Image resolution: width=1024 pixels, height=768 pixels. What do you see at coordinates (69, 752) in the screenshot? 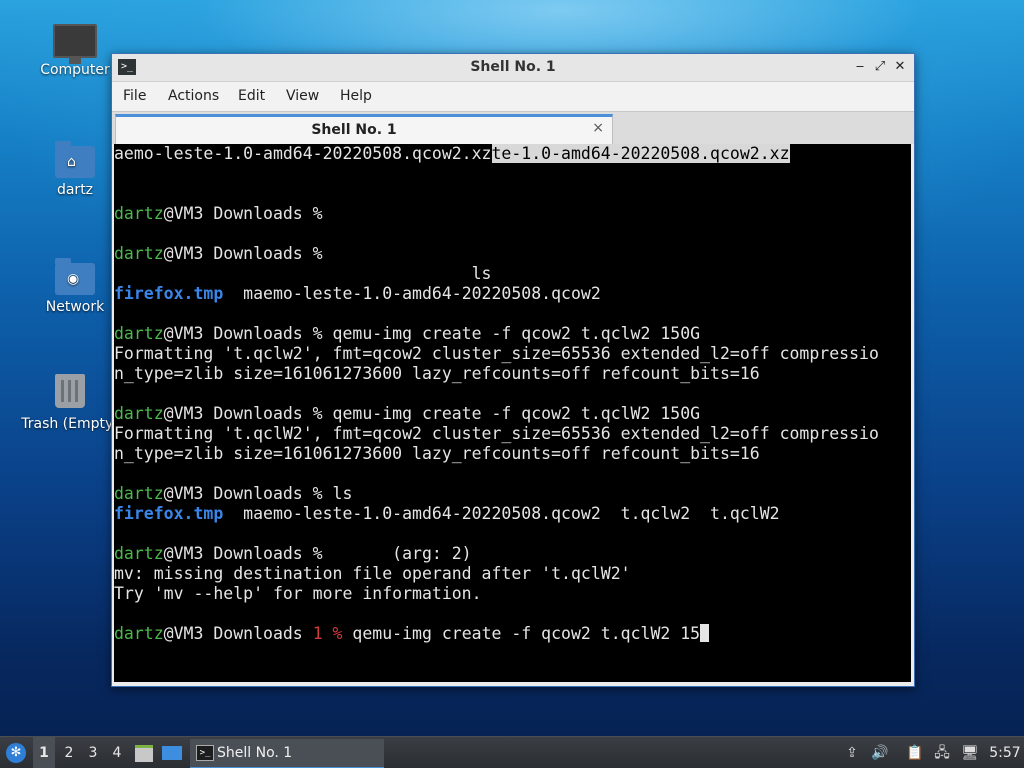
I see `workspace-2: 2` at bounding box center [69, 752].